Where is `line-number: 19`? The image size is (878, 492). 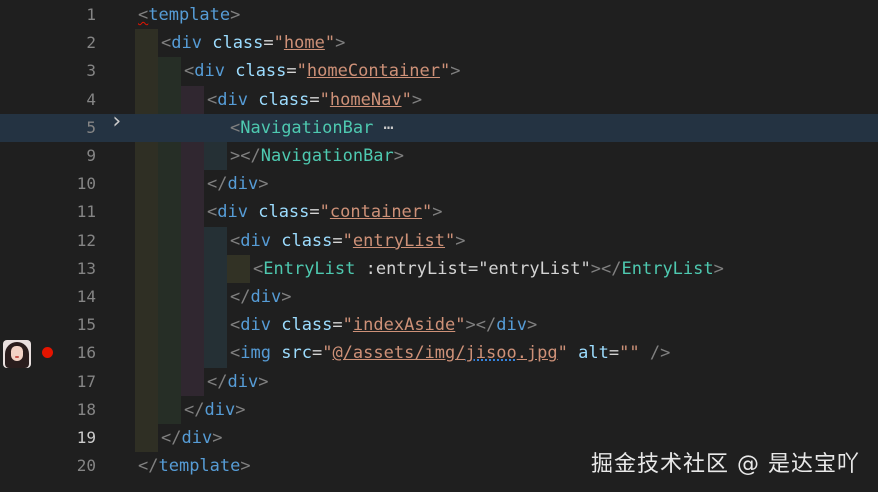
line-number: 19 is located at coordinates (78, 438).